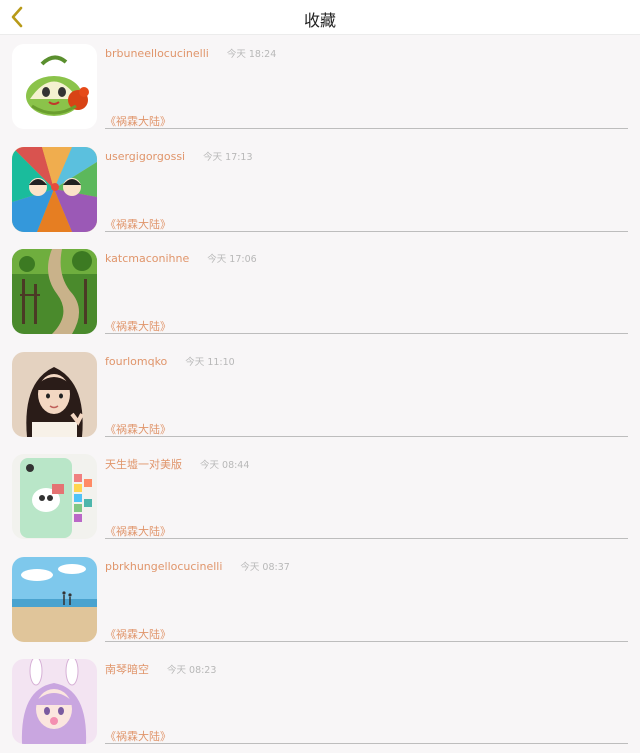 This screenshot has height=753, width=640. I want to click on timestamp: 今天 08:37, so click(265, 567).